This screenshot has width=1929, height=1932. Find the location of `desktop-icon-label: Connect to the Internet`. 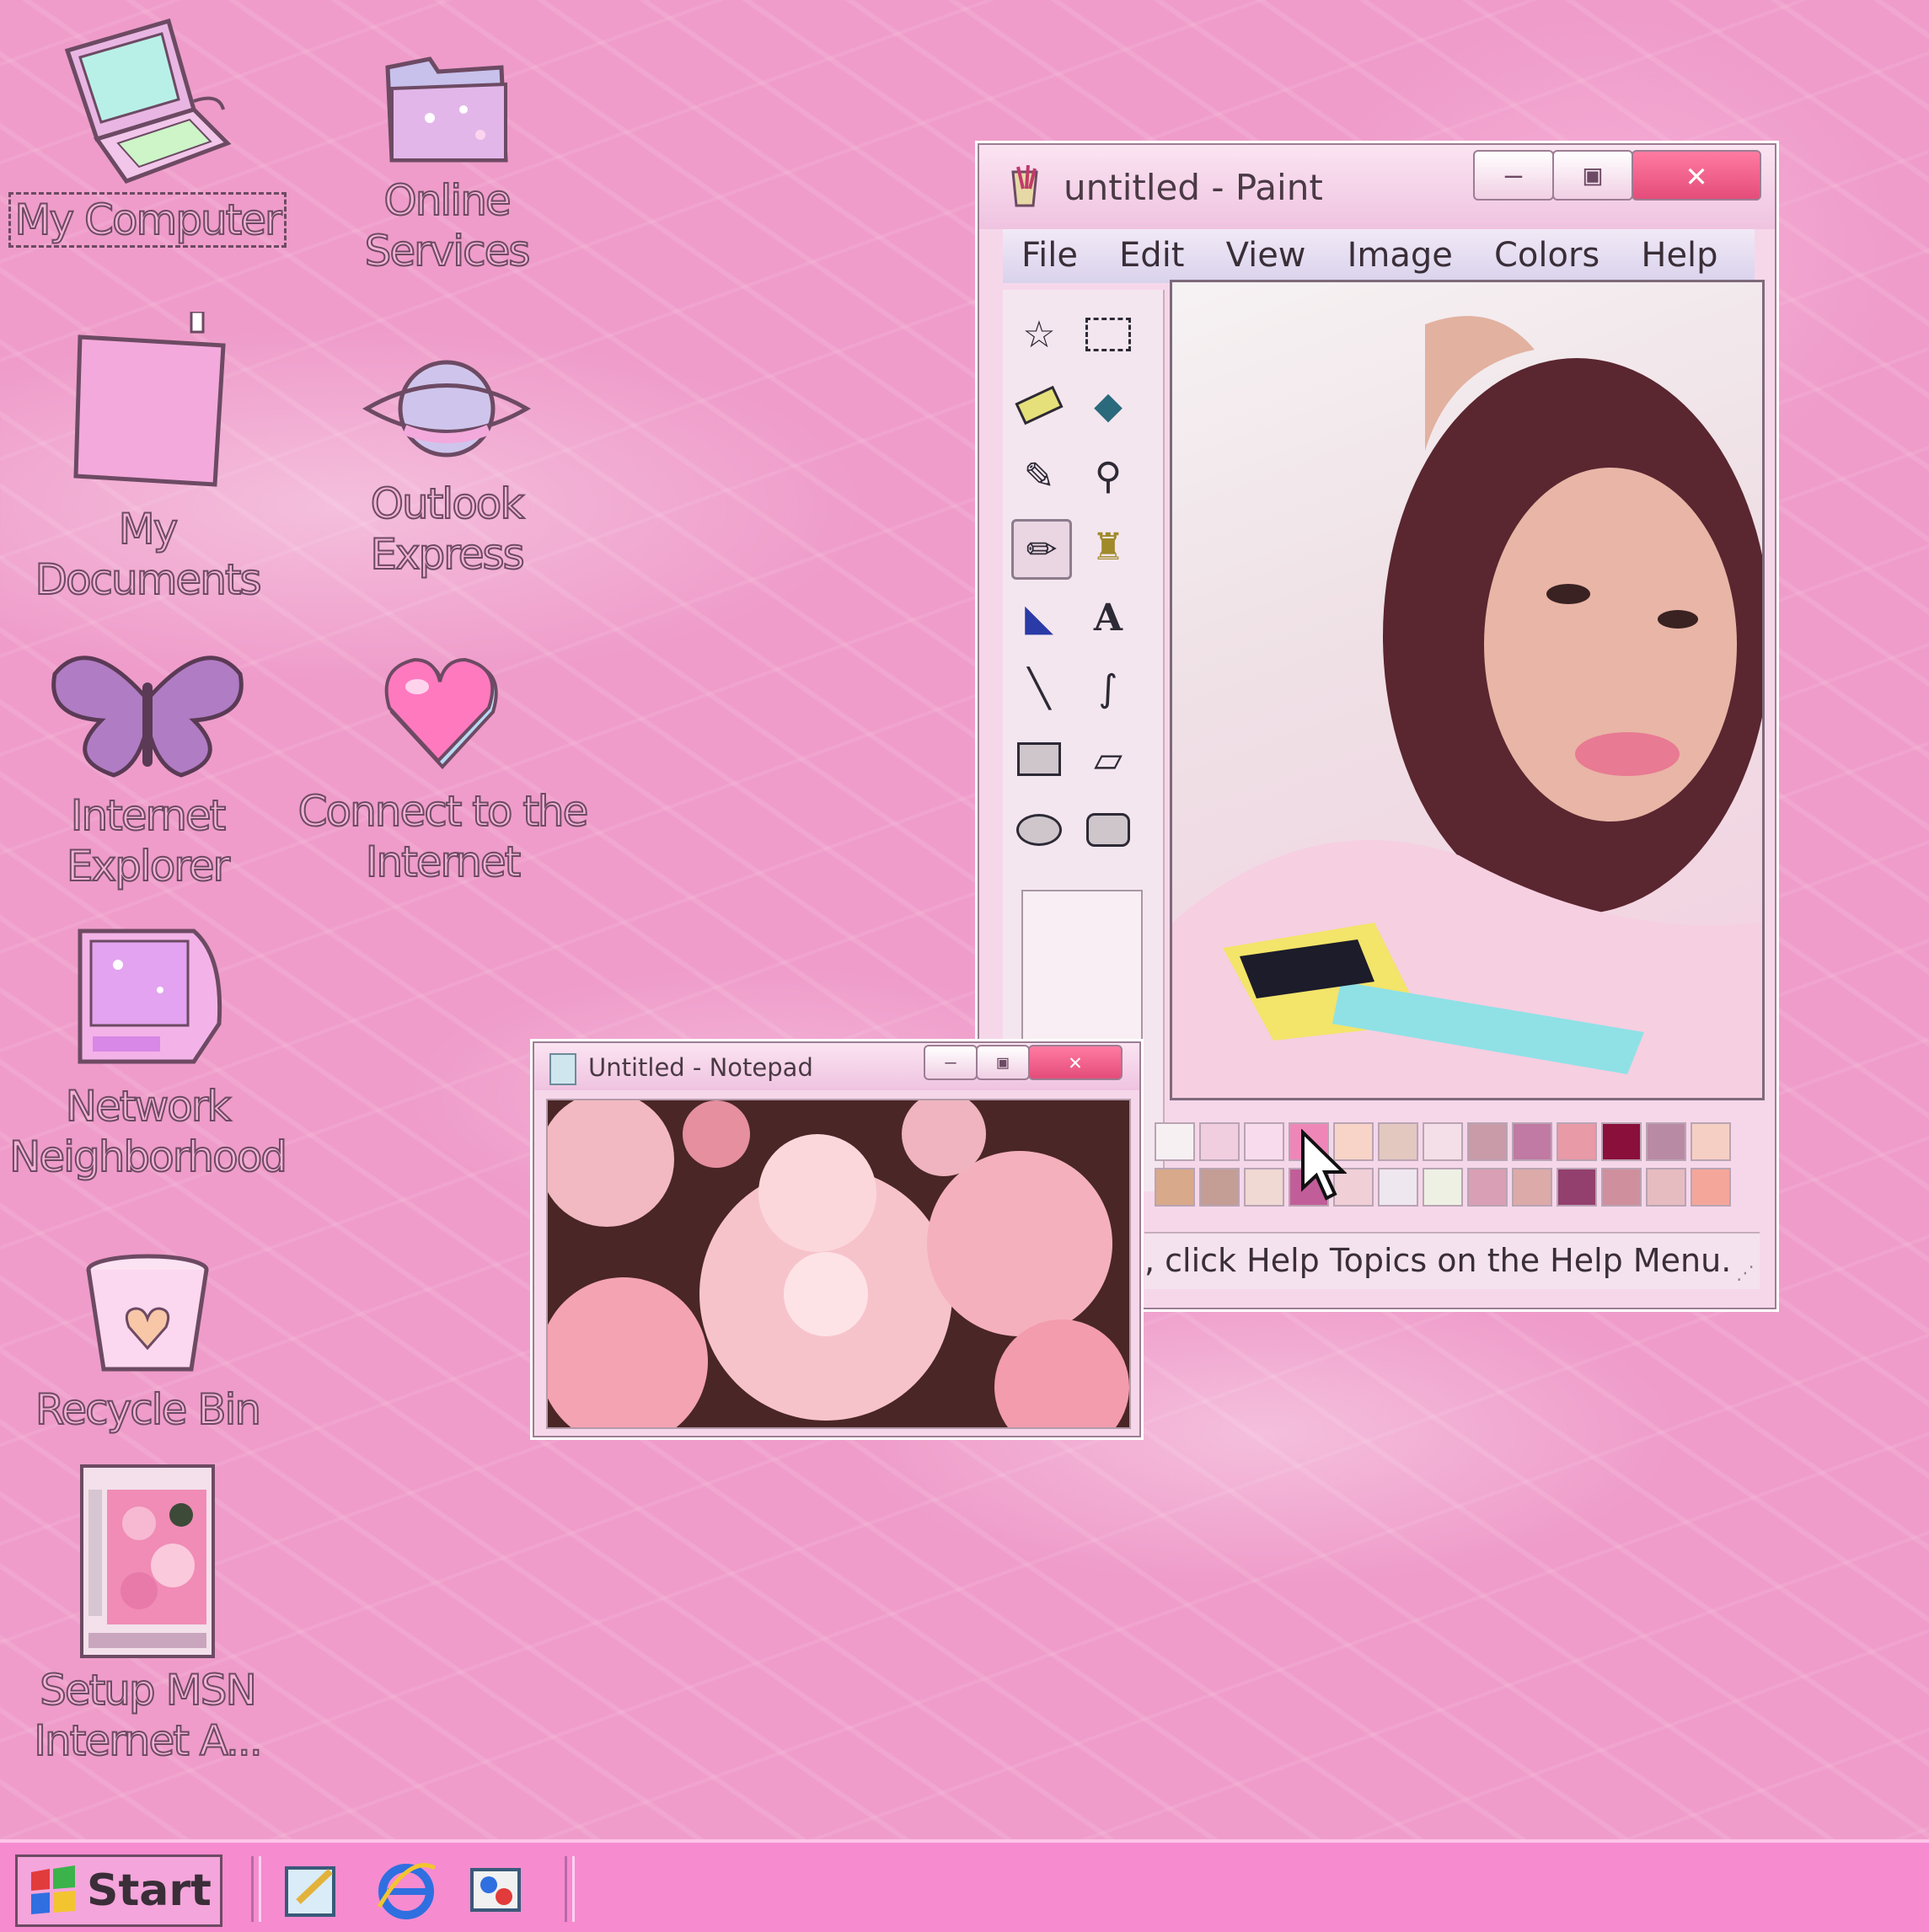

desktop-icon-label: Connect to the Internet is located at coordinates (444, 836).